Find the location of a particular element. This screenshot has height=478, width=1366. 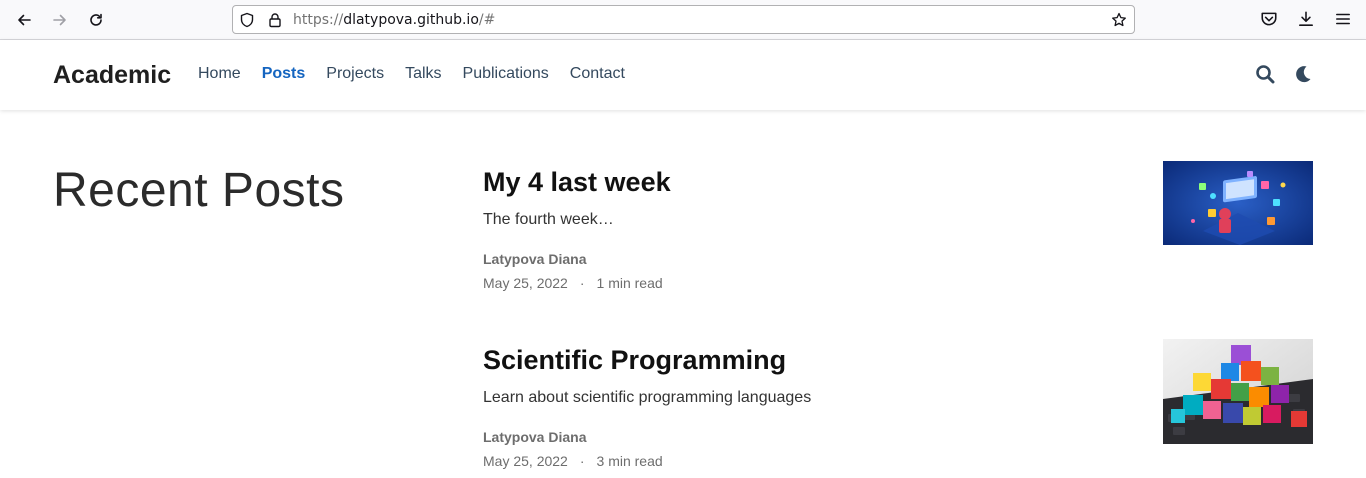

shield-icon is located at coordinates (247, 20).